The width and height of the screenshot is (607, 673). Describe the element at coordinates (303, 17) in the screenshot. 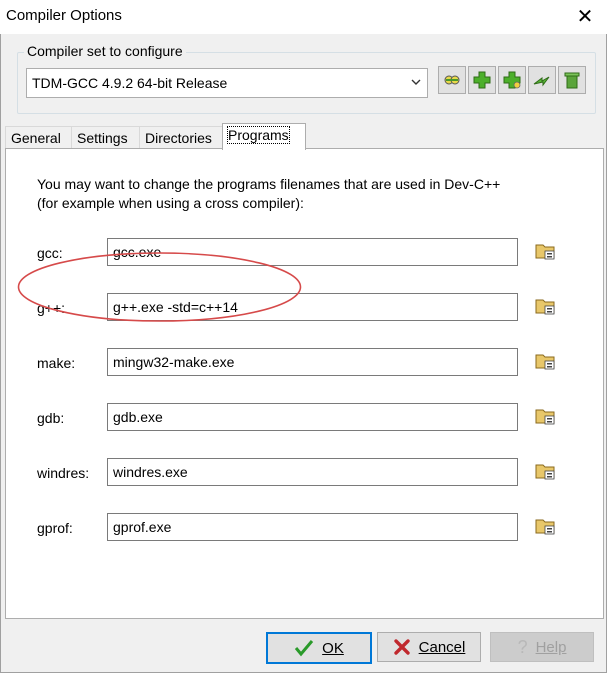

I see `title-bar: Compiler Options ✕` at that location.